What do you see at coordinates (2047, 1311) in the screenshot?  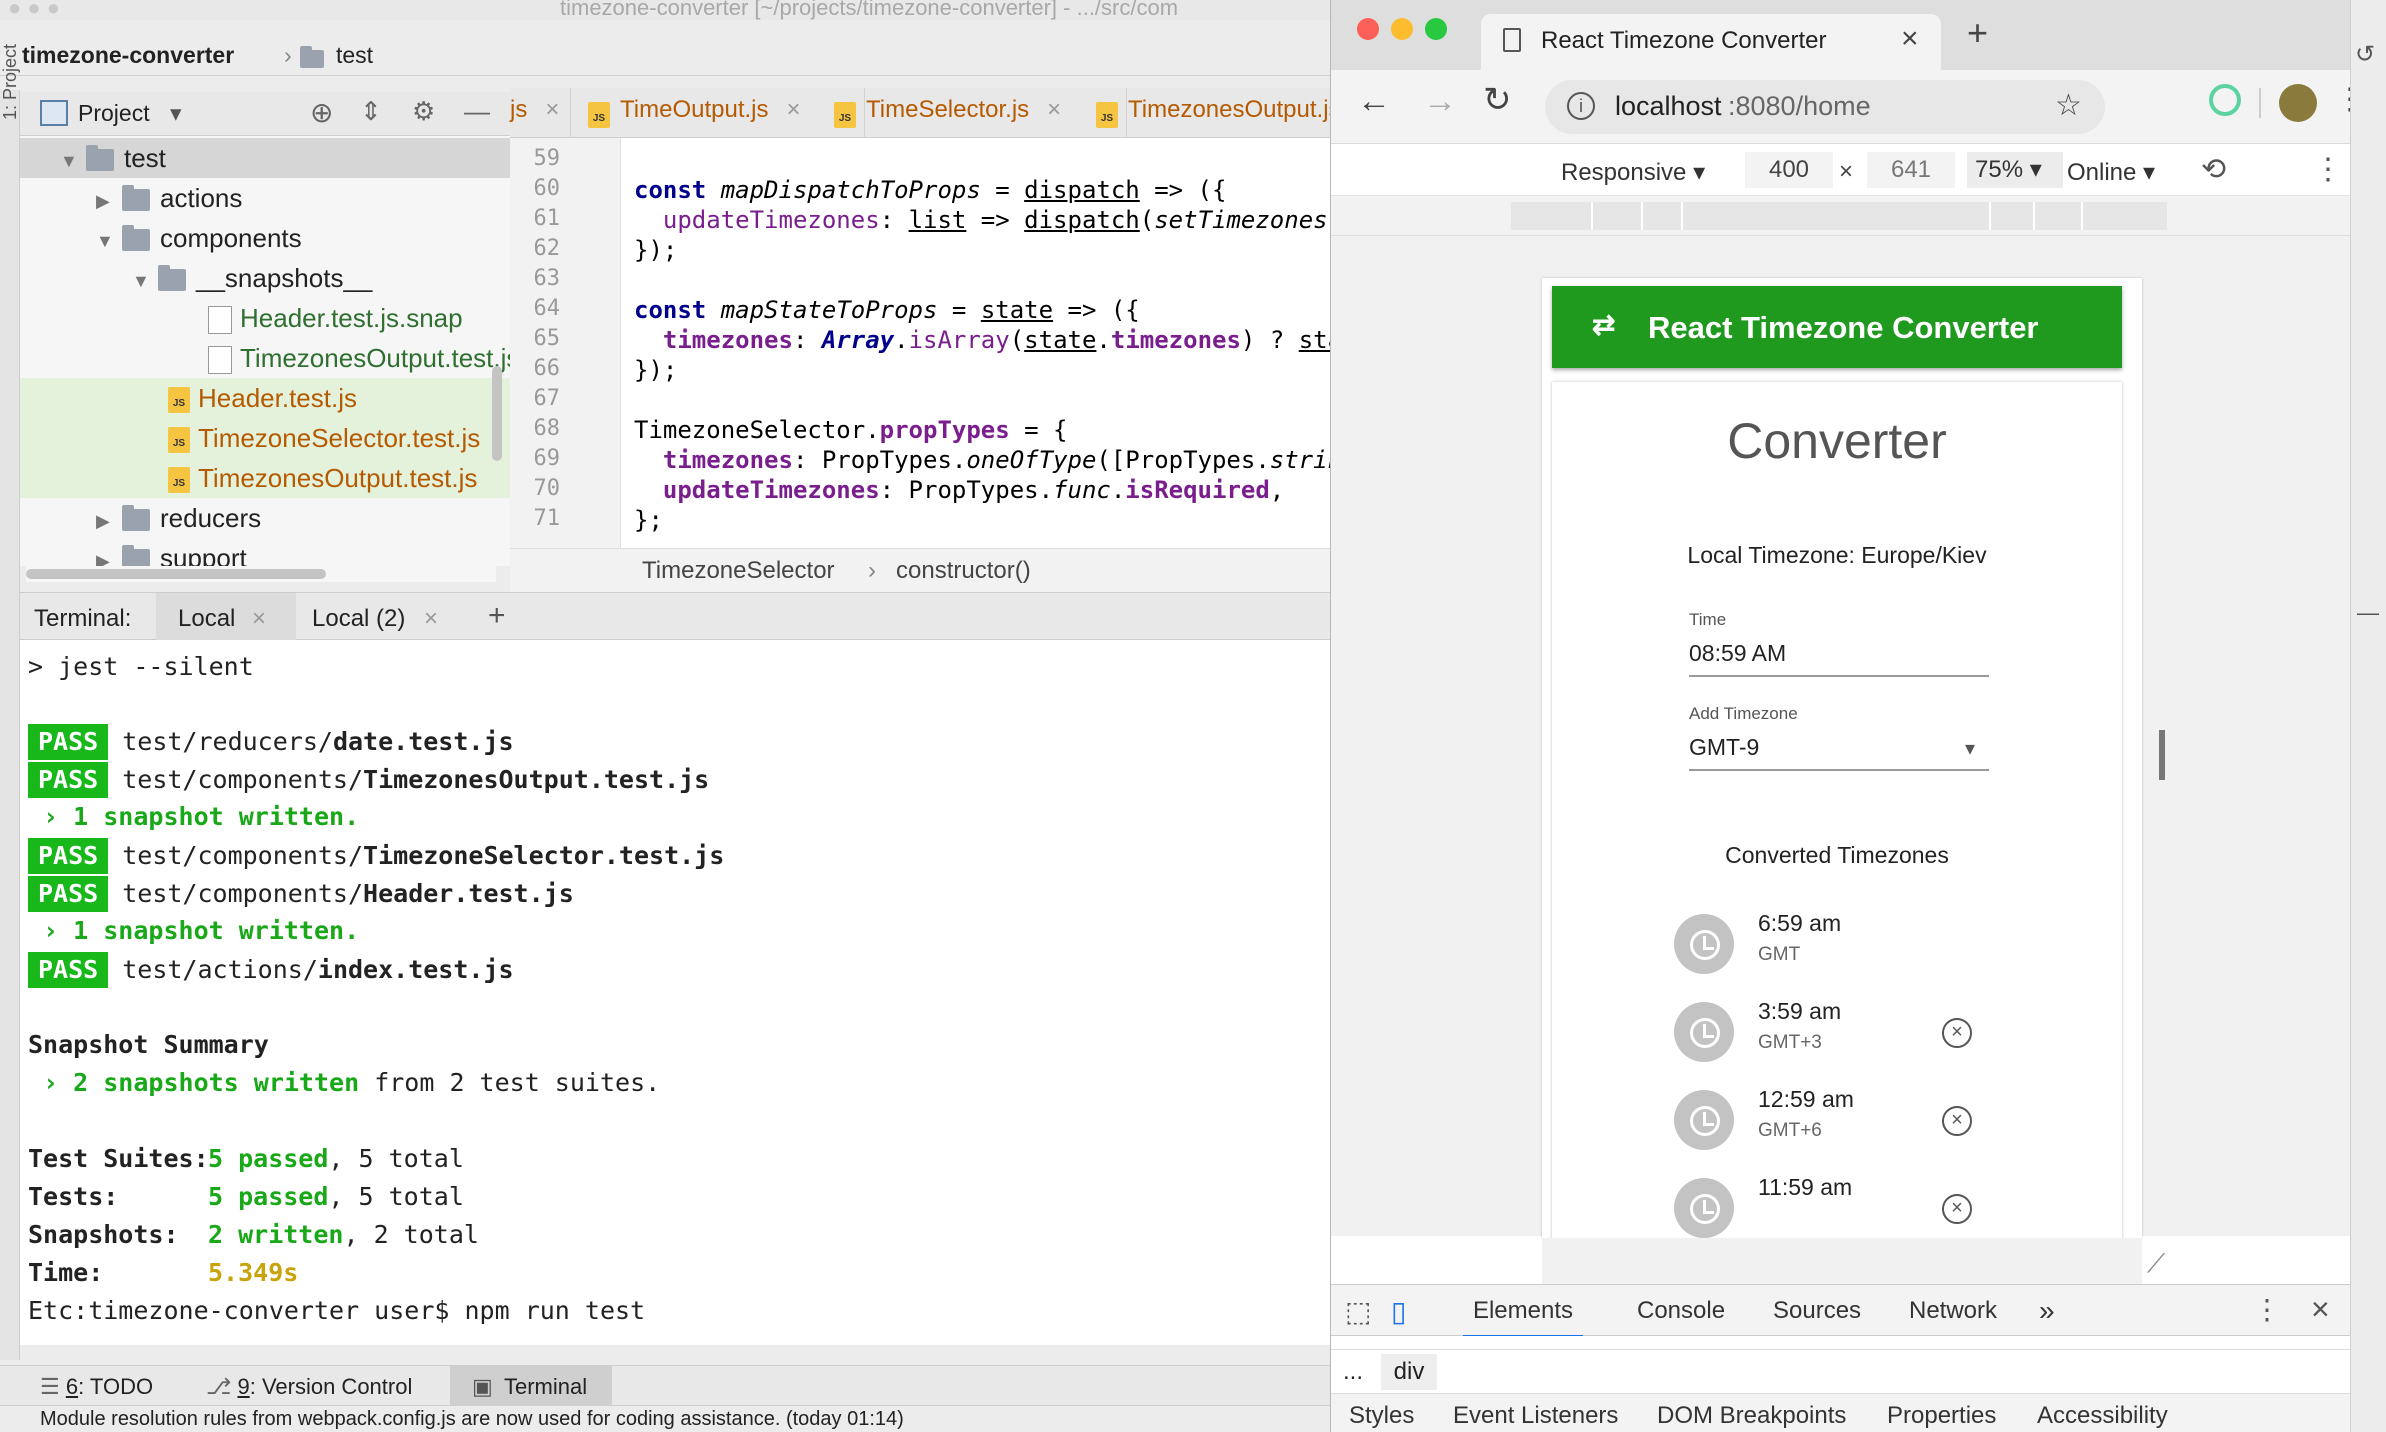 I see `more-tabs-button: »` at bounding box center [2047, 1311].